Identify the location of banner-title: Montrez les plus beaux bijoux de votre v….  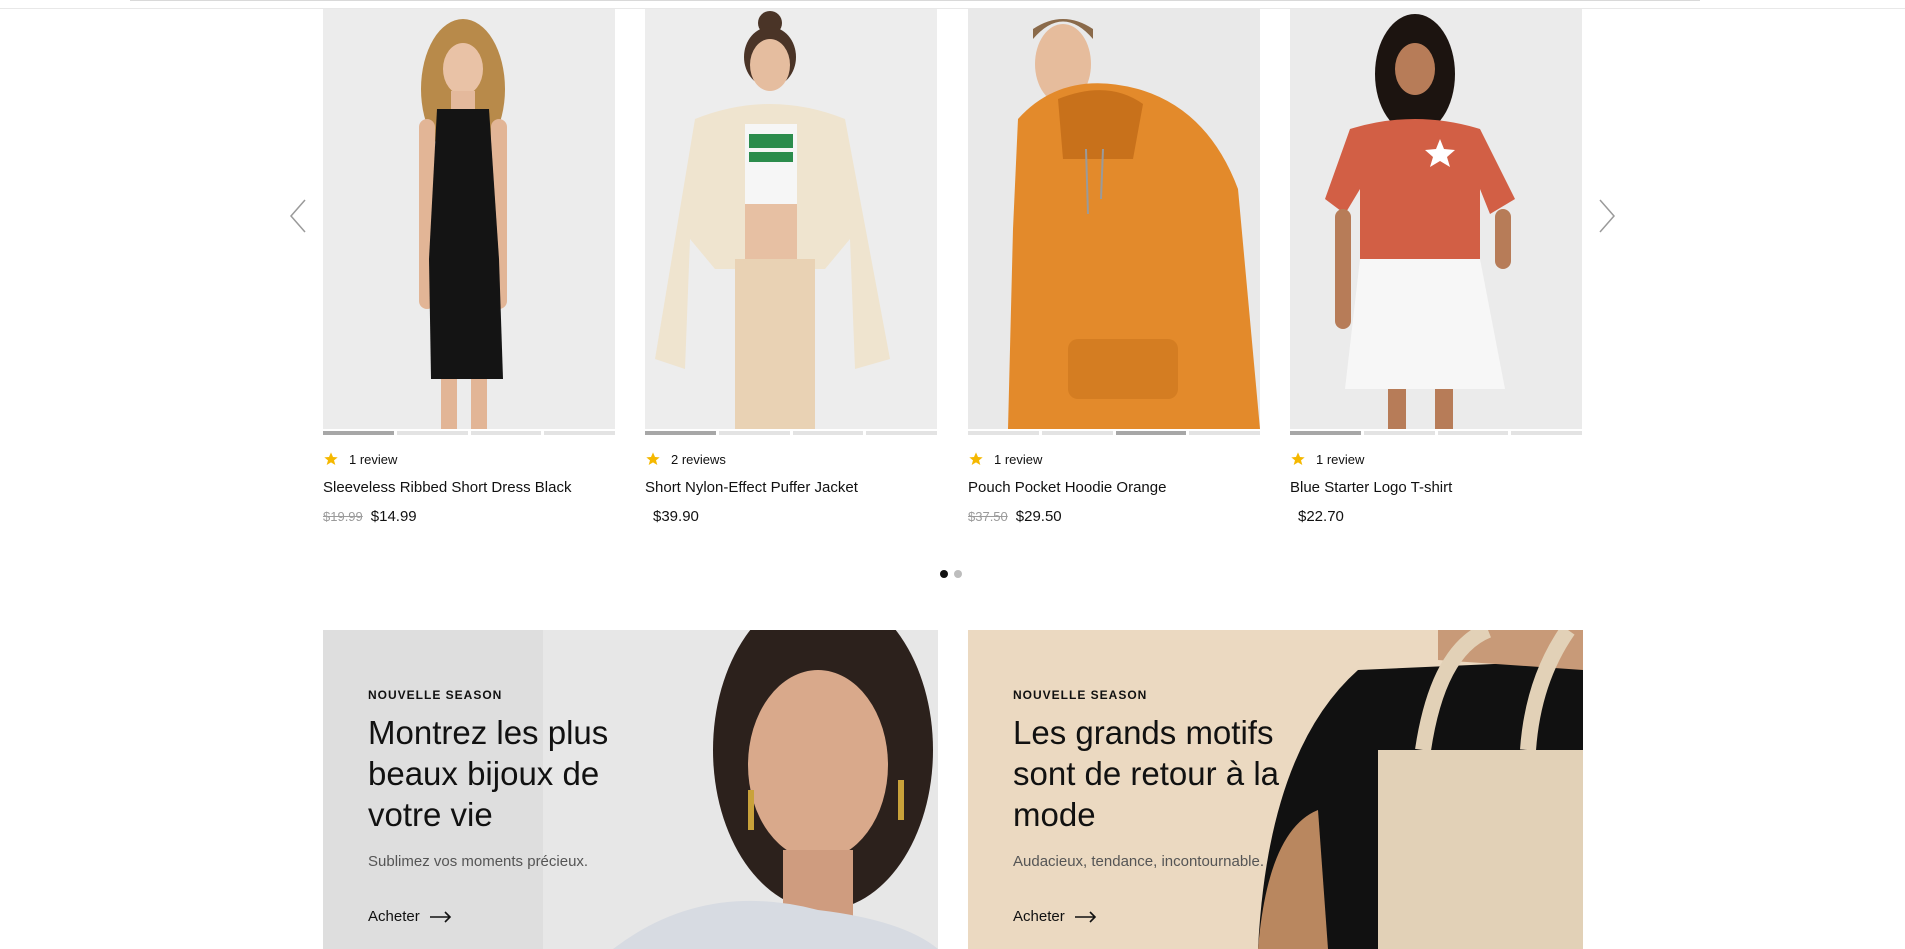
(488, 773).